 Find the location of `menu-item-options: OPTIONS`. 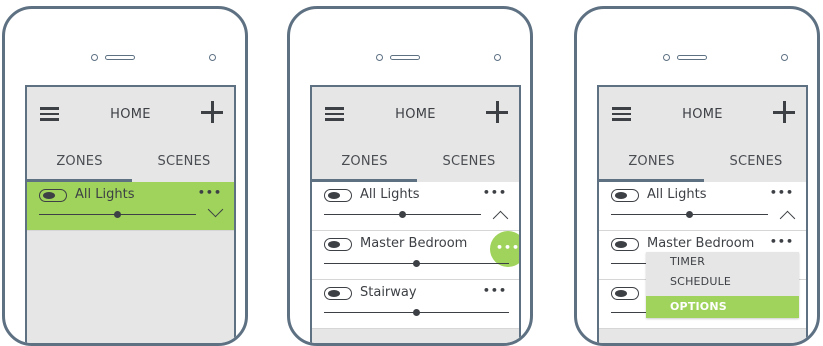

menu-item-options: OPTIONS is located at coordinates (722, 307).